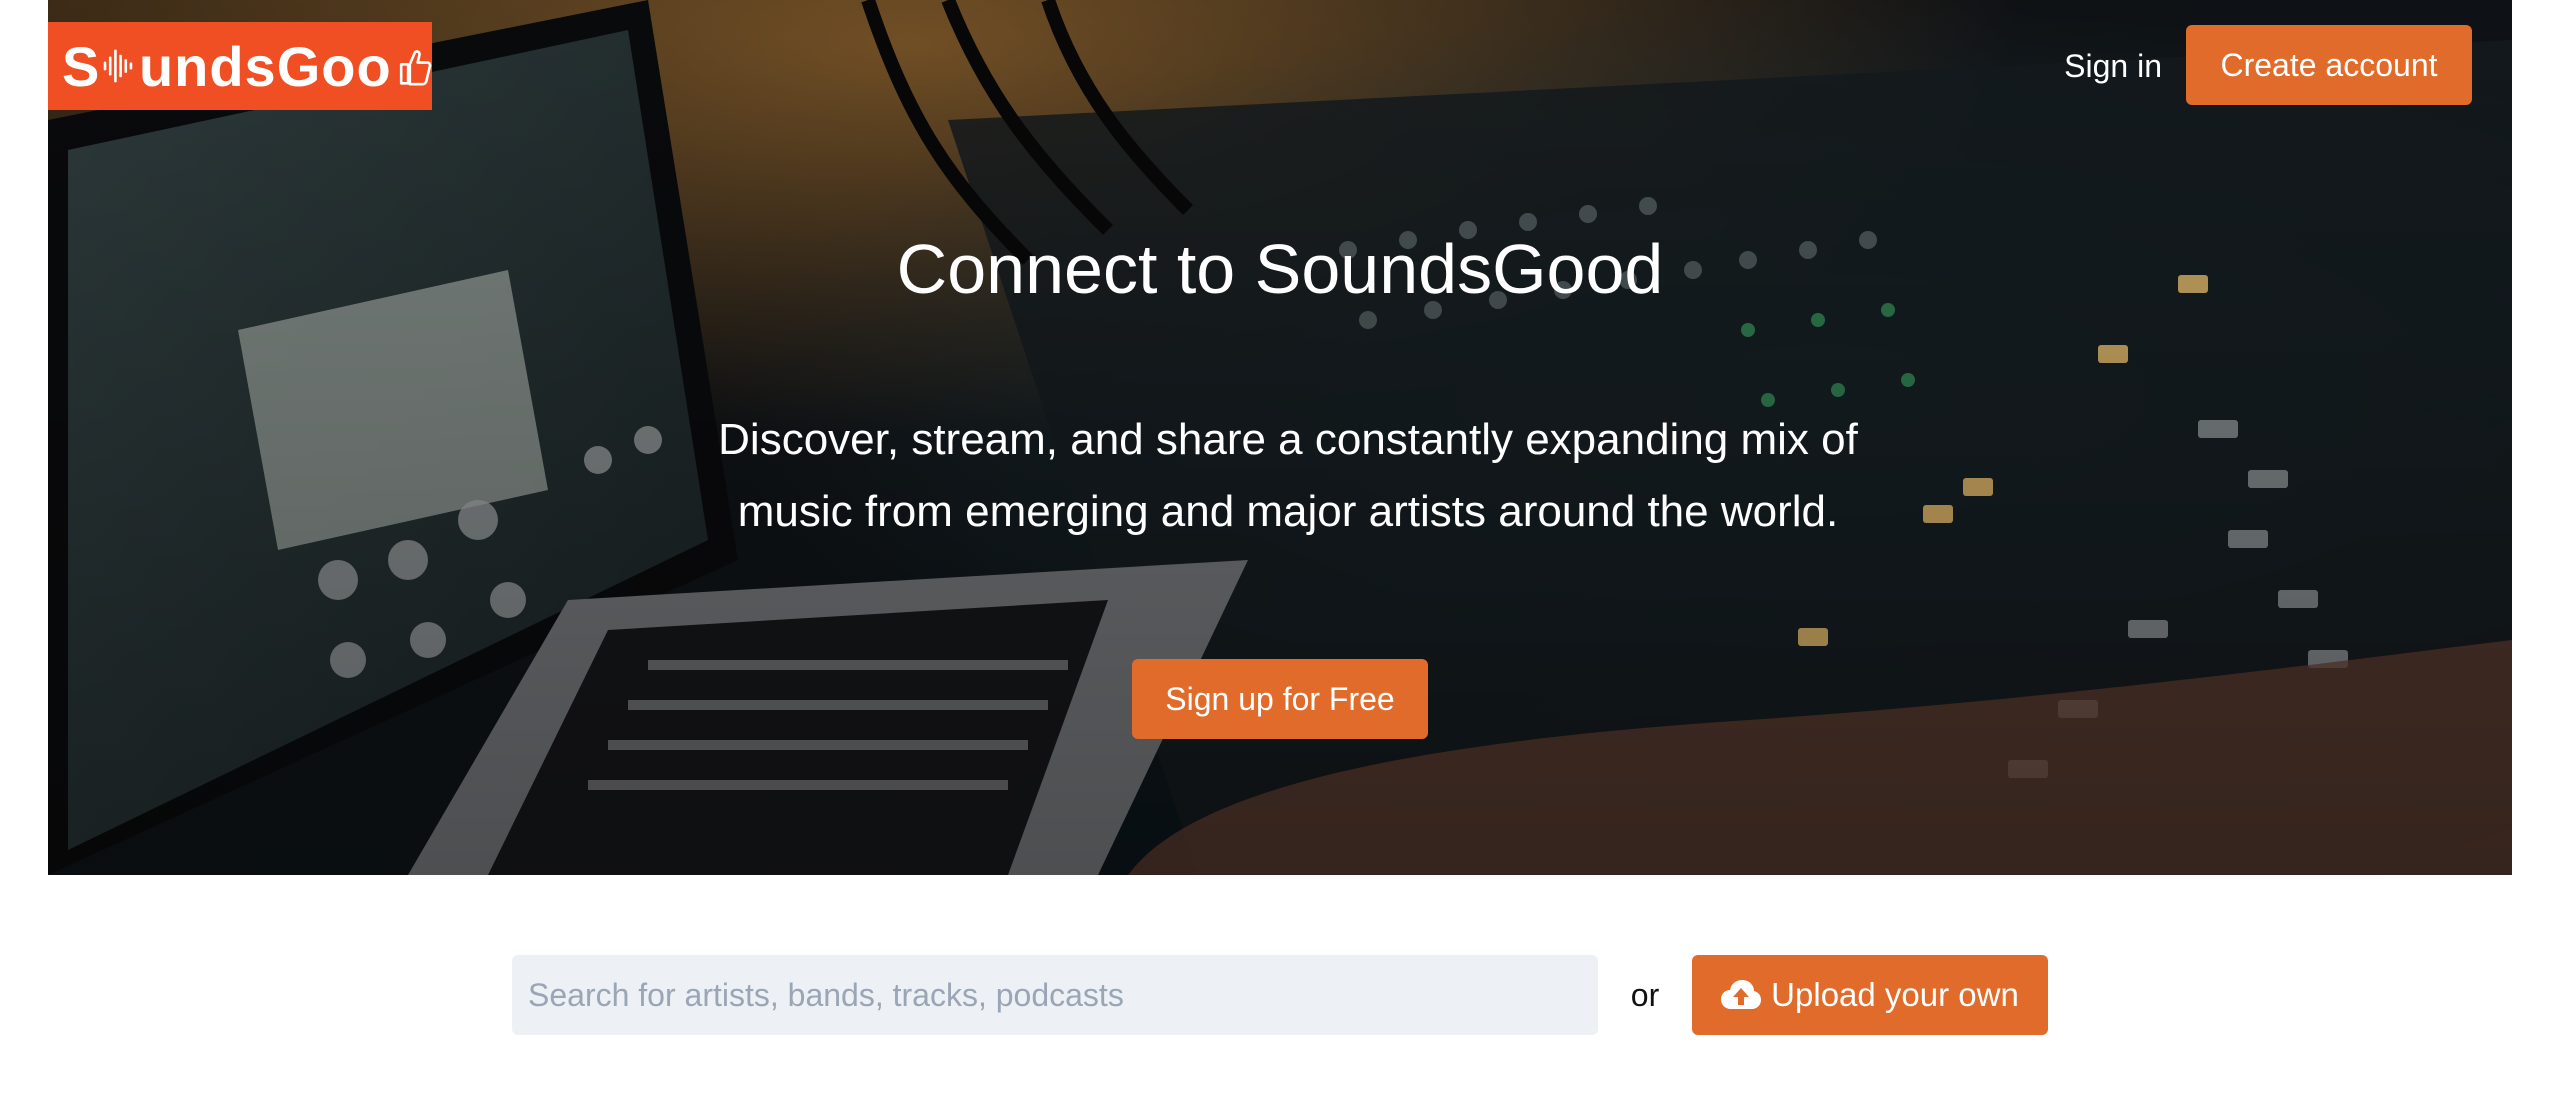 This screenshot has height=1110, width=2559. I want to click on logo-text-end: undsGoo, so click(265, 66).